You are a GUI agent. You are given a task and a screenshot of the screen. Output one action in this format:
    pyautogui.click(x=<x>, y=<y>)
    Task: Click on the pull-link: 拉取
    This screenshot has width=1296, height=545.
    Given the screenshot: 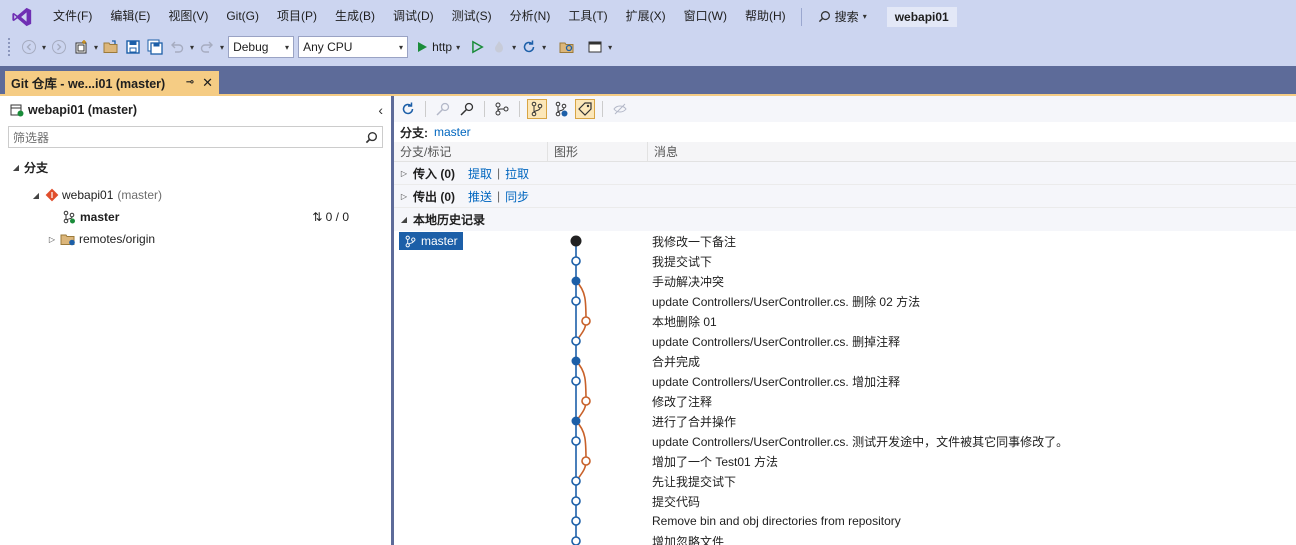 What is the action you would take?
    pyautogui.click(x=517, y=173)
    